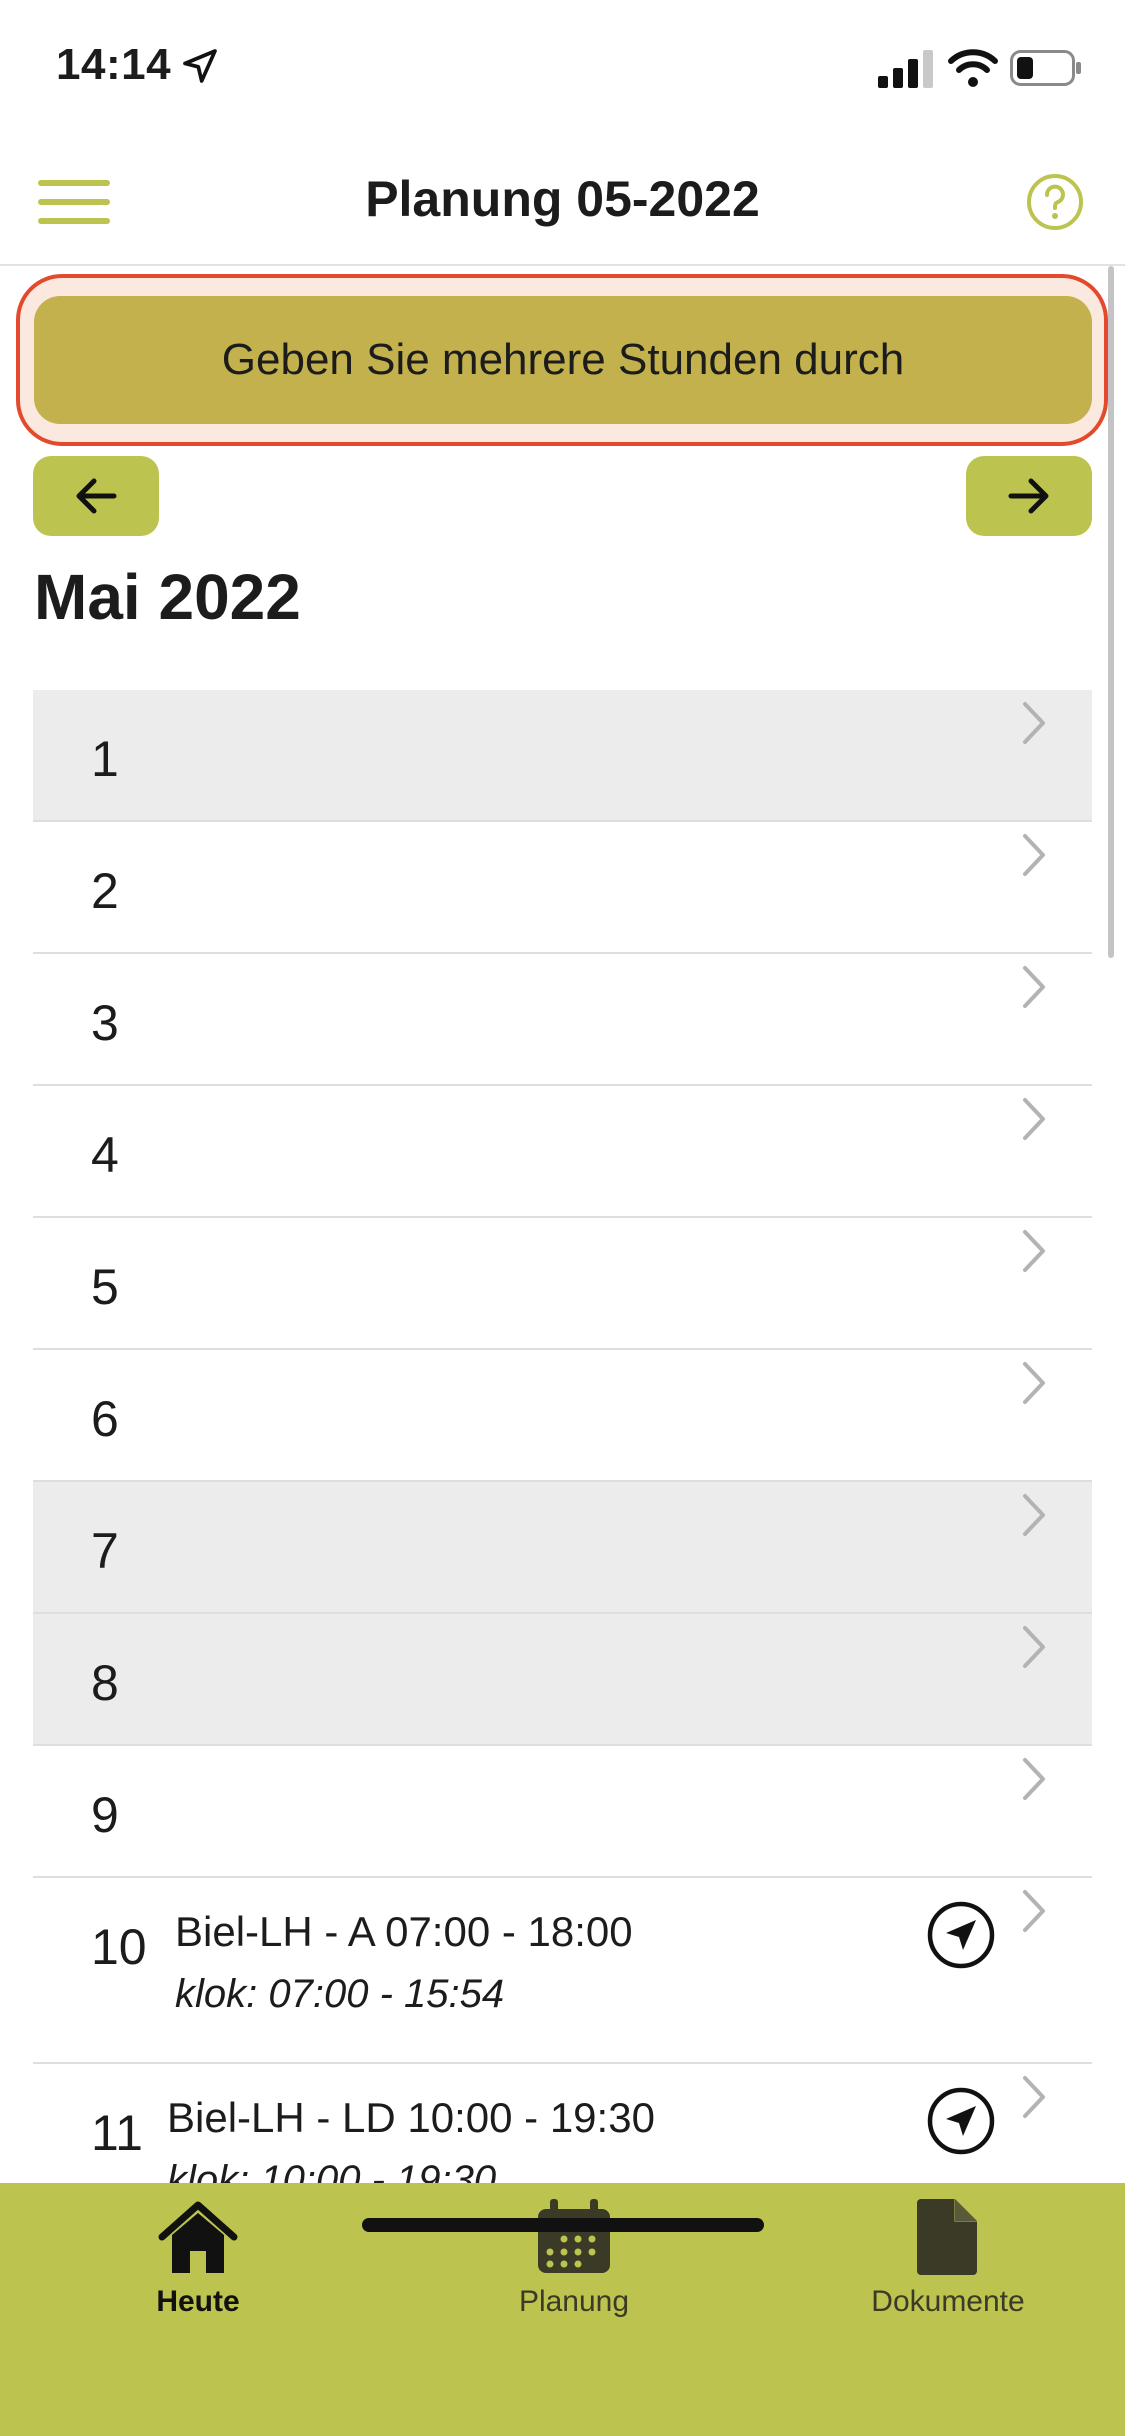 This screenshot has width=1125, height=2436. Describe the element at coordinates (562, 888) in the screenshot. I see `day-row: 2` at that location.